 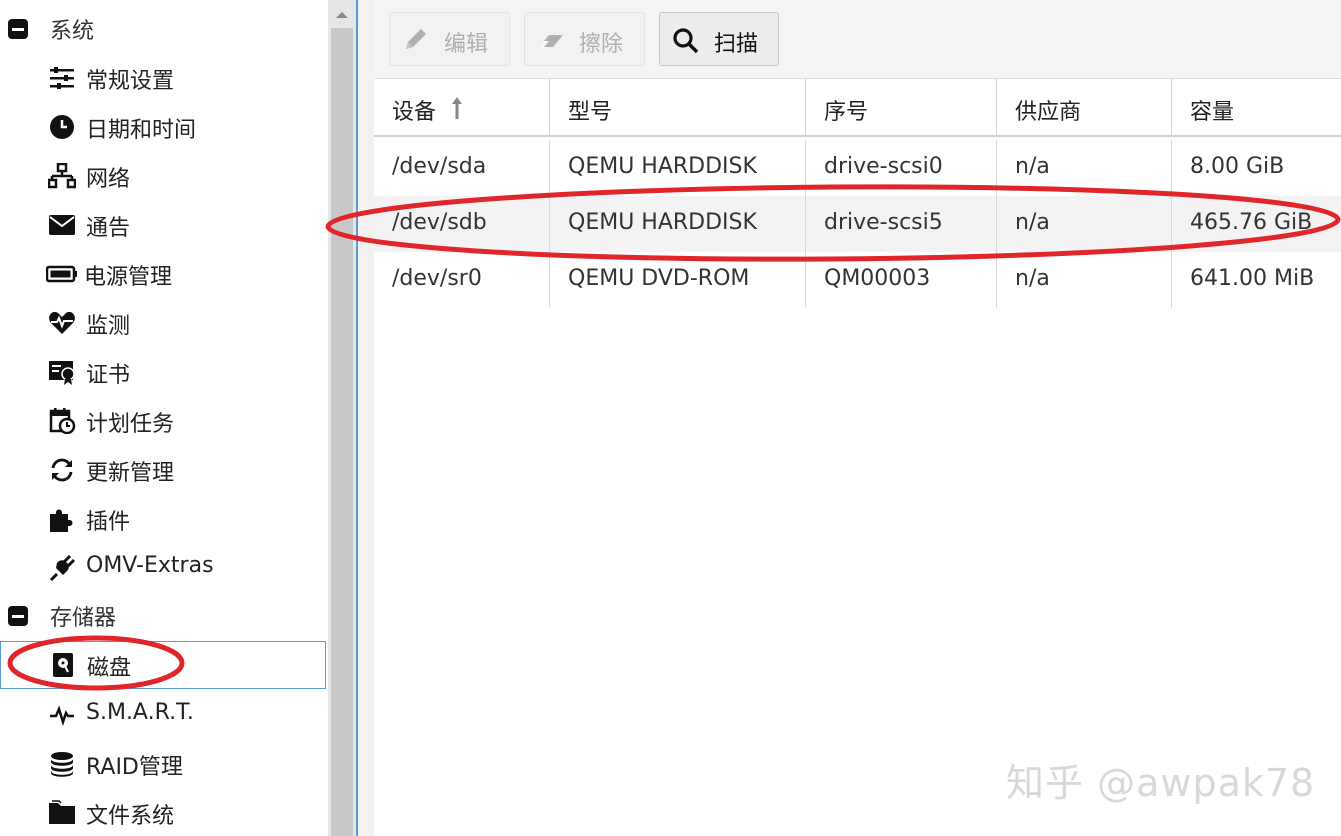 What do you see at coordinates (62, 373) in the screenshot?
I see `certificate-icon` at bounding box center [62, 373].